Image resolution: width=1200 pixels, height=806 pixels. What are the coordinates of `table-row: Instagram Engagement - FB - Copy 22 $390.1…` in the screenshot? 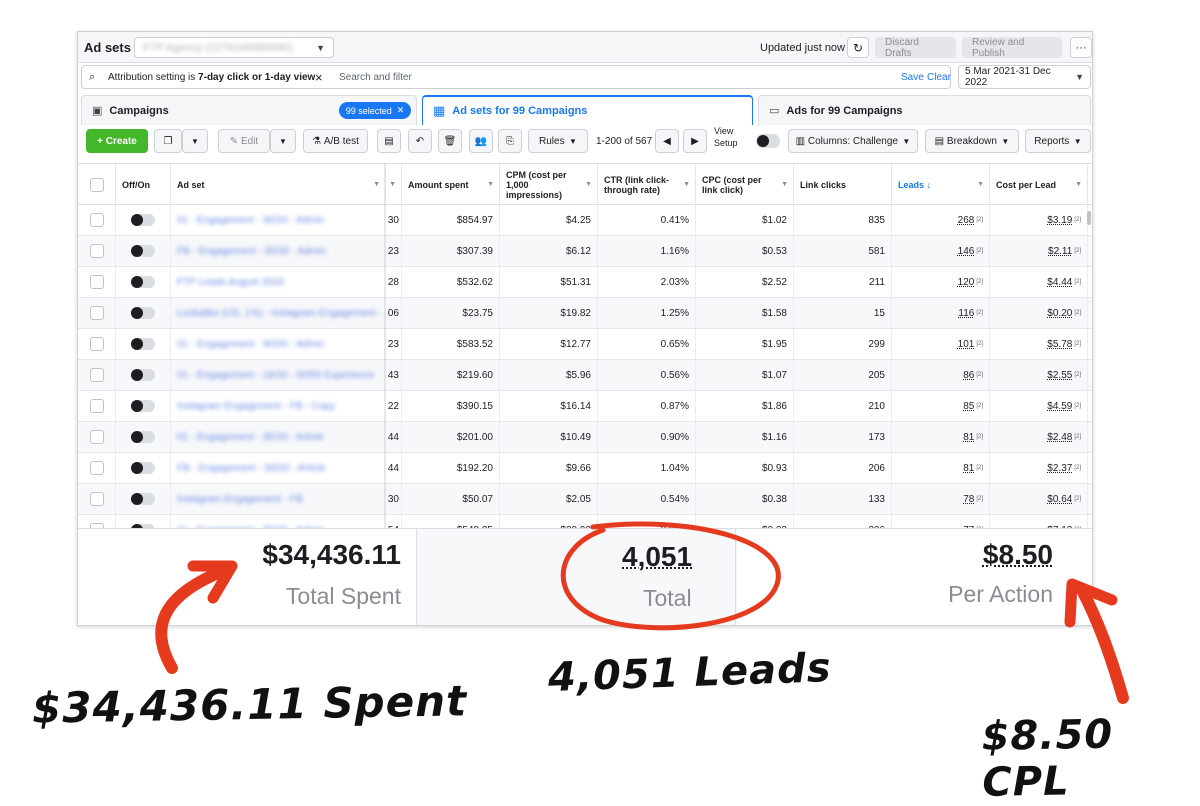 It's located at (585, 406).